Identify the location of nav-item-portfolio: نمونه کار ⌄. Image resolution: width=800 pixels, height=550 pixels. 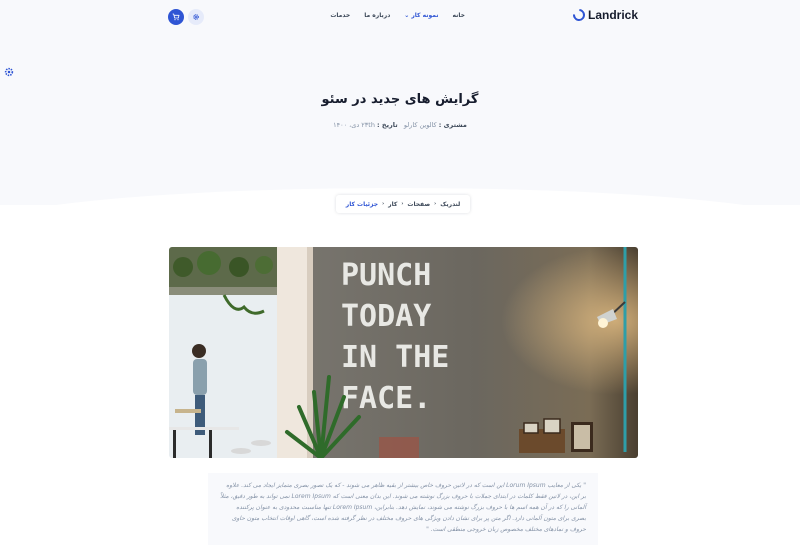
(421, 15).